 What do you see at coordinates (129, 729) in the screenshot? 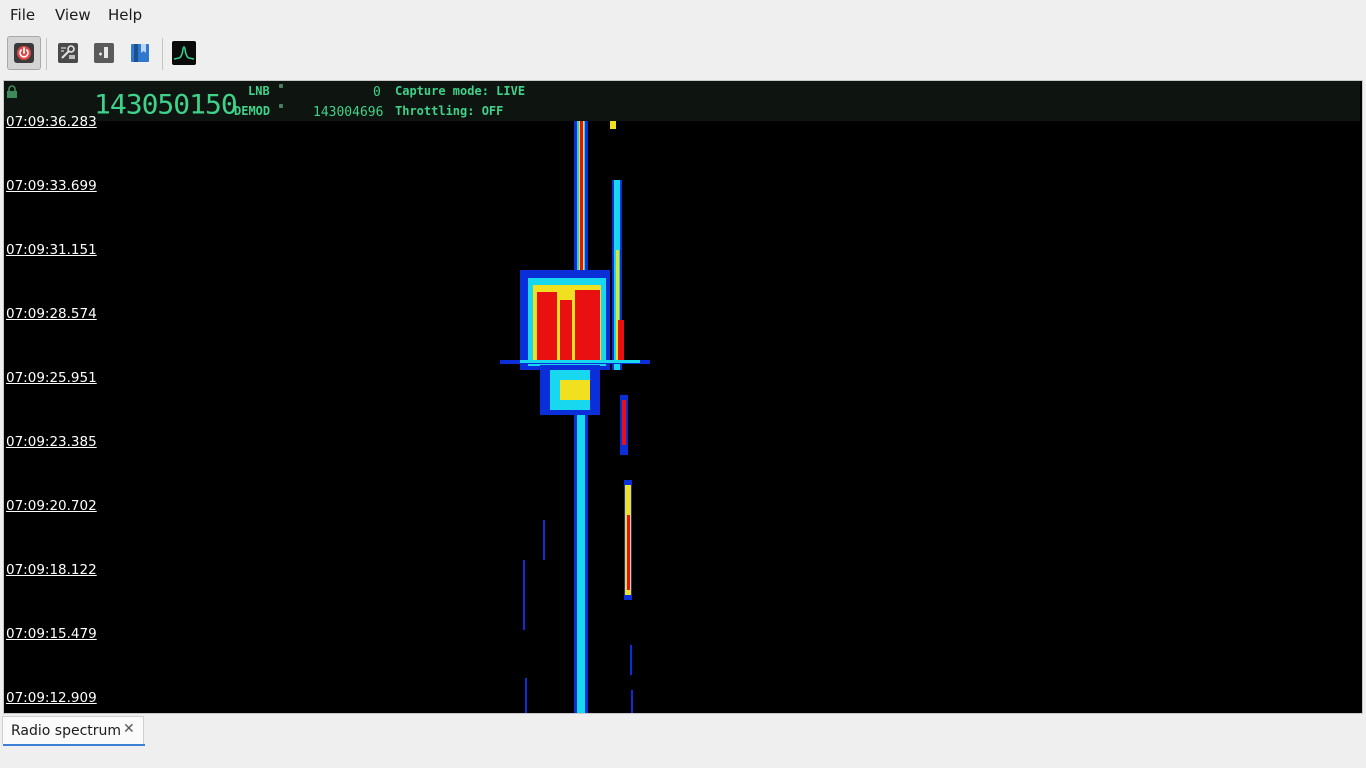
I see `close-icon: ✕` at bounding box center [129, 729].